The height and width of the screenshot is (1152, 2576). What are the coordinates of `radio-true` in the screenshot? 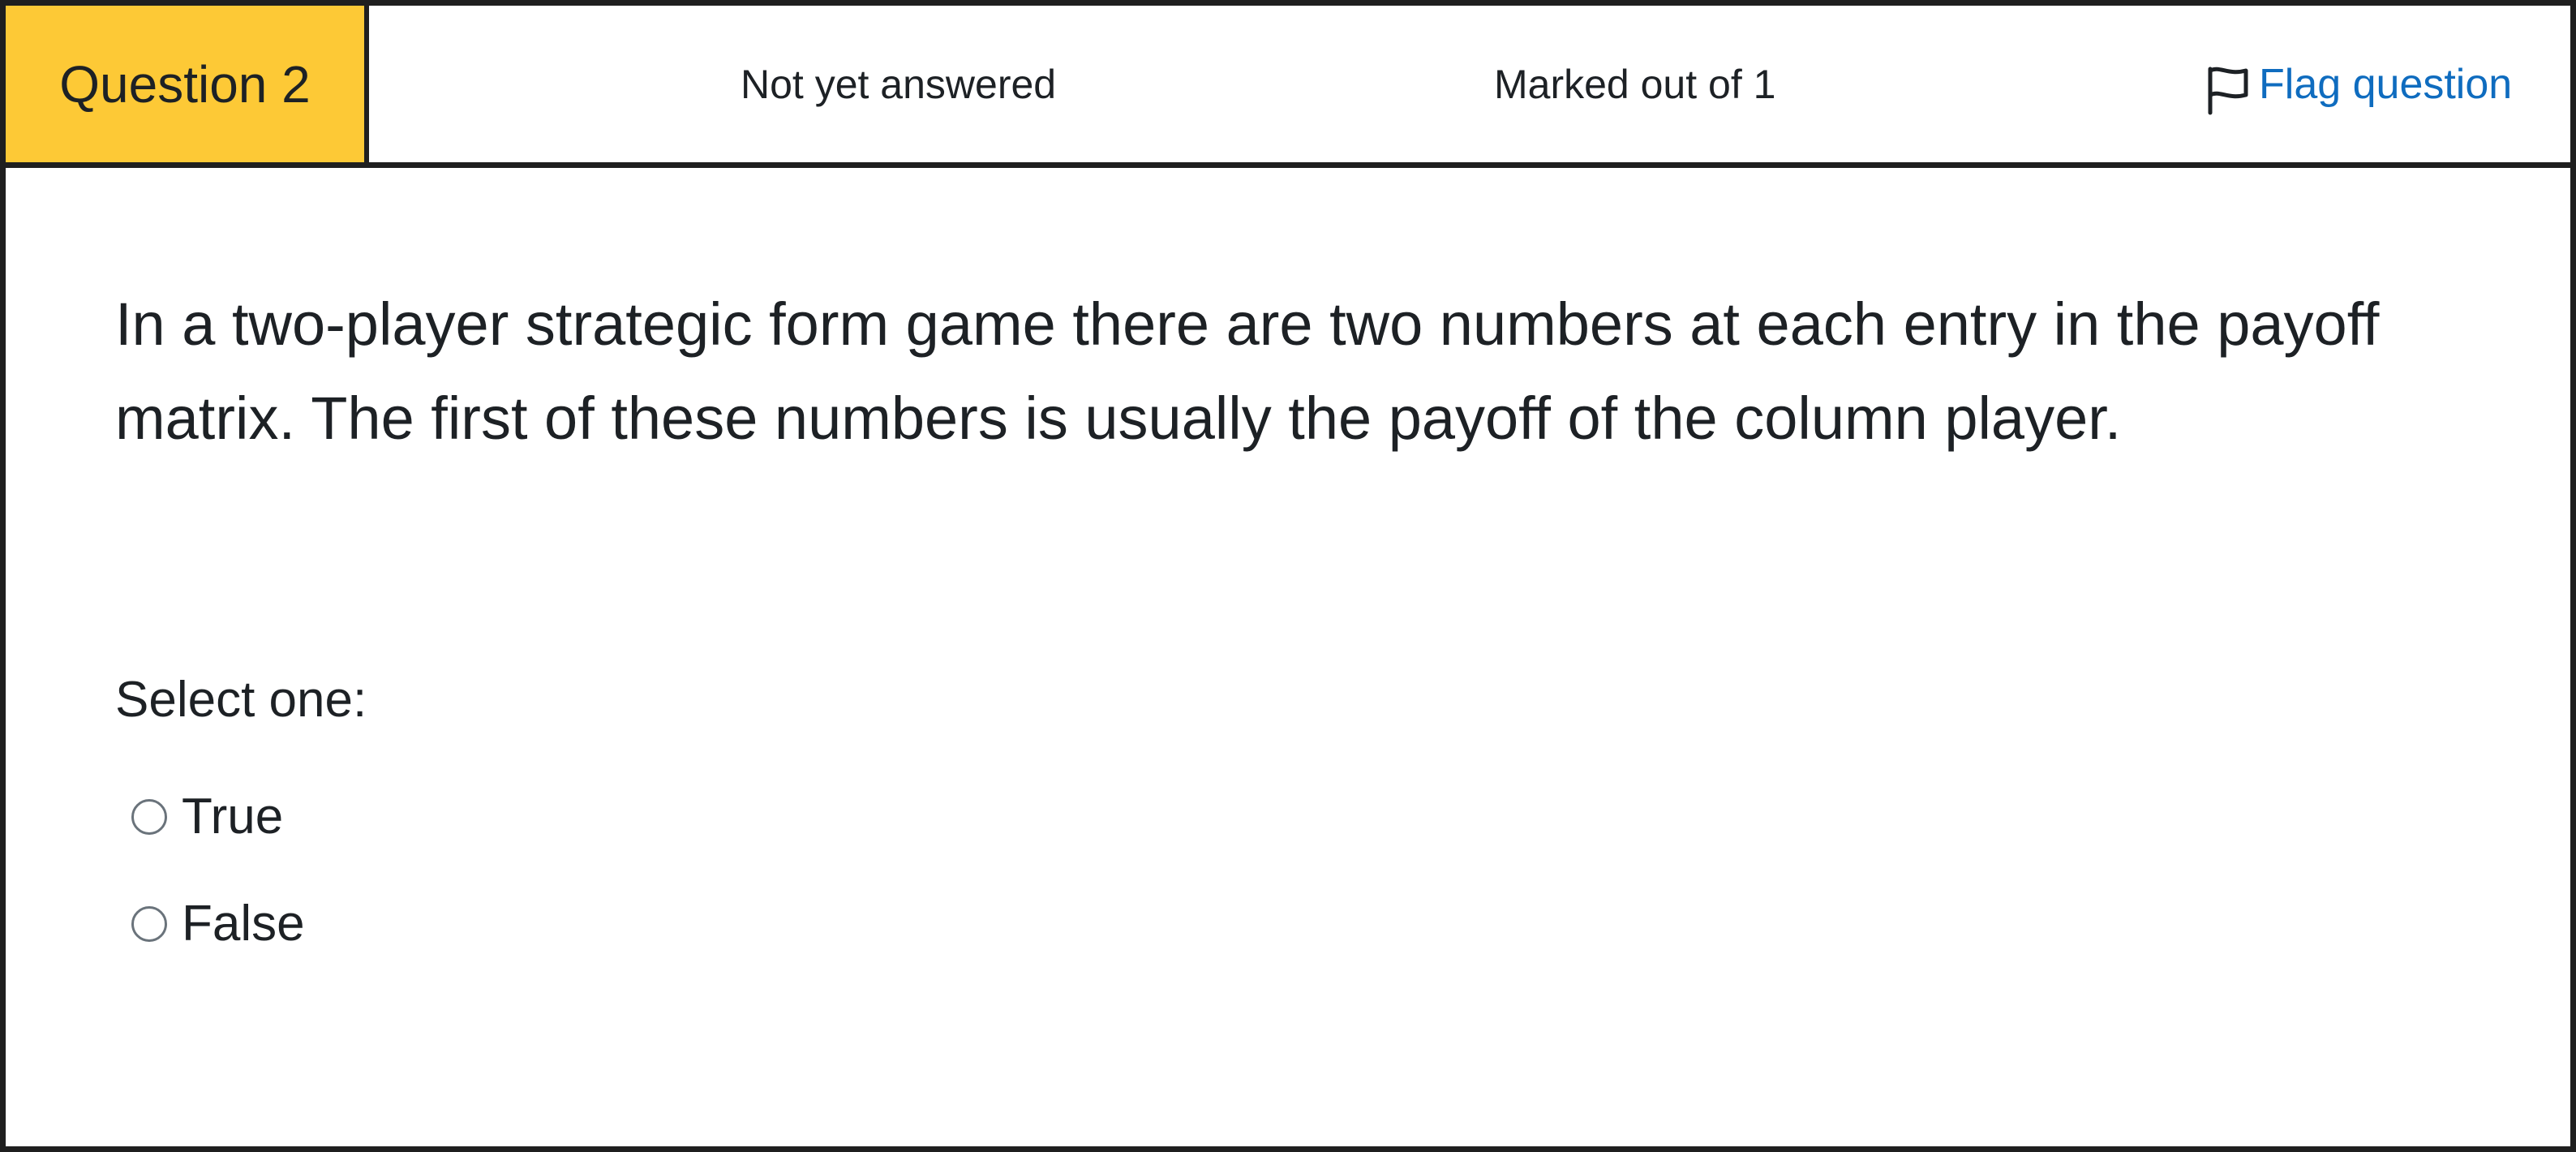 It's located at (149, 816).